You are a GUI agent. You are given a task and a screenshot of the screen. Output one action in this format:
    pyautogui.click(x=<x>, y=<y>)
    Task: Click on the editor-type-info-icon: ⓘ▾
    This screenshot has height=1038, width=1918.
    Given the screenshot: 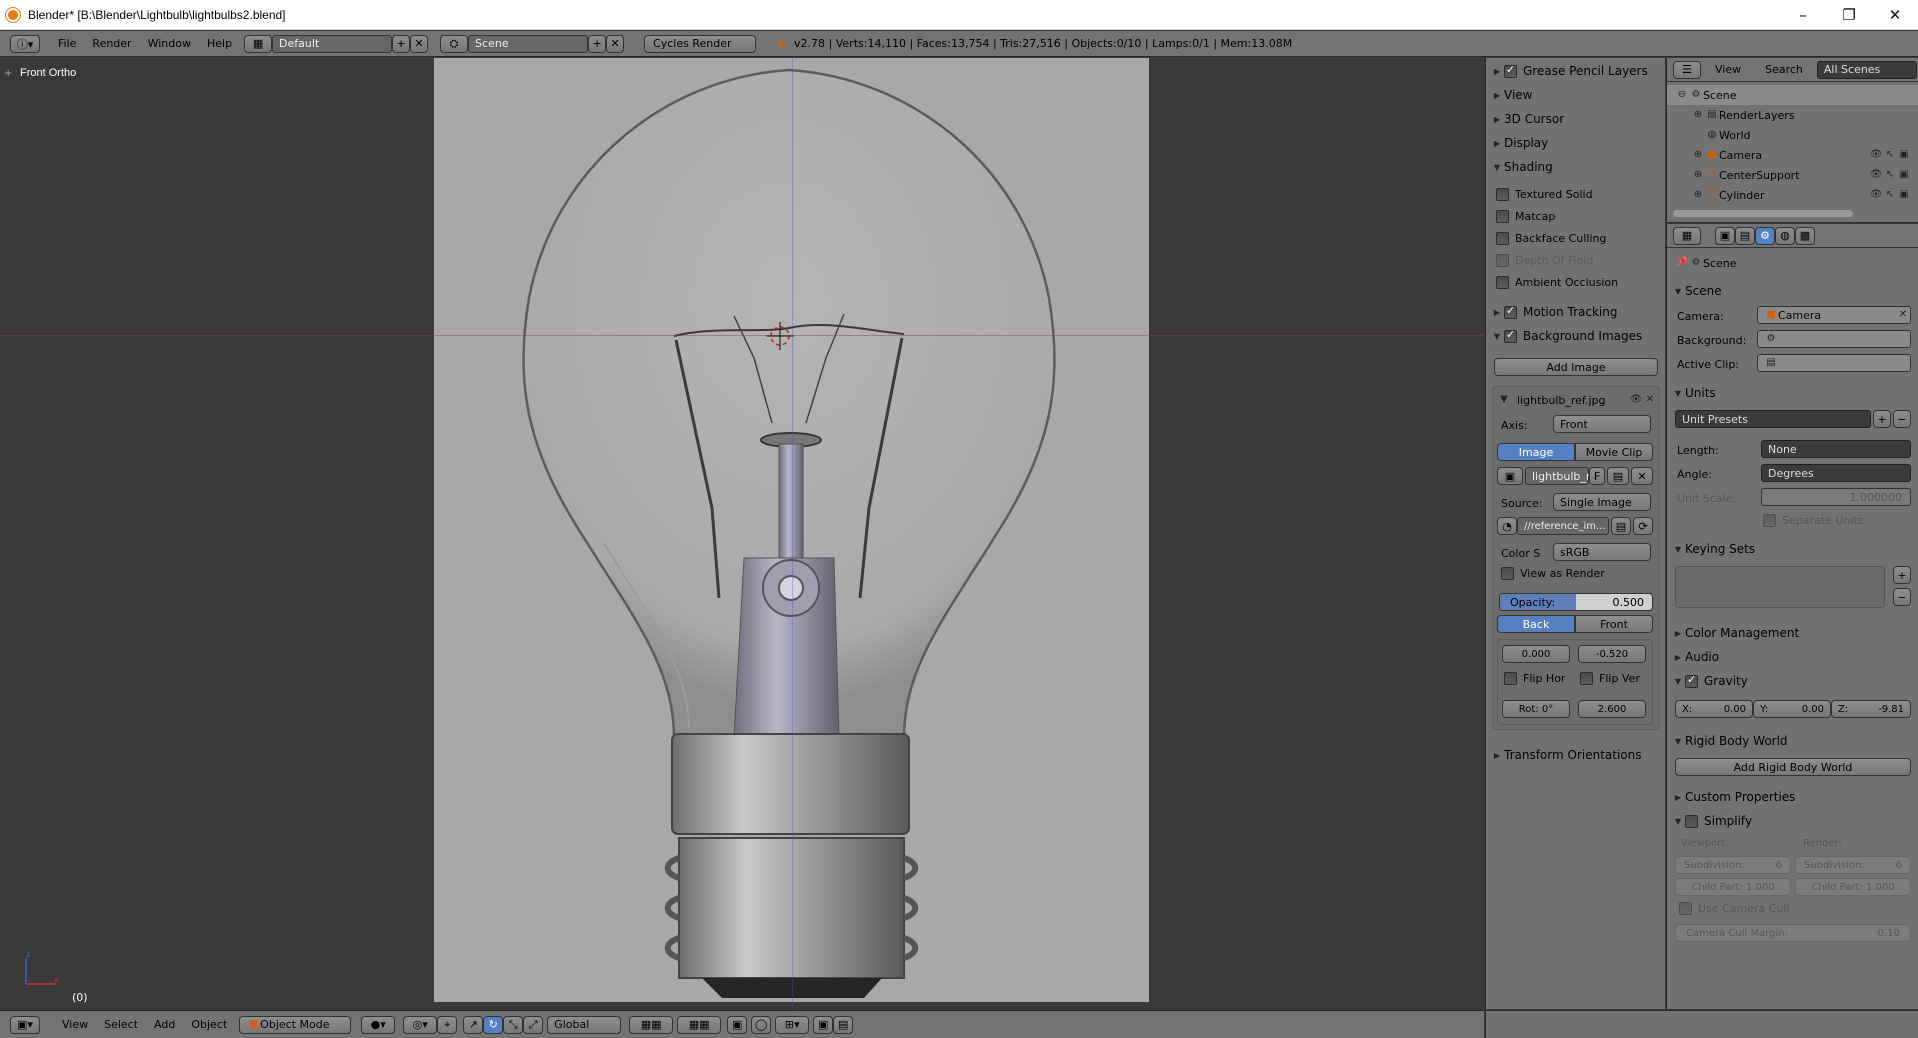 What is the action you would take?
    pyautogui.click(x=25, y=43)
    